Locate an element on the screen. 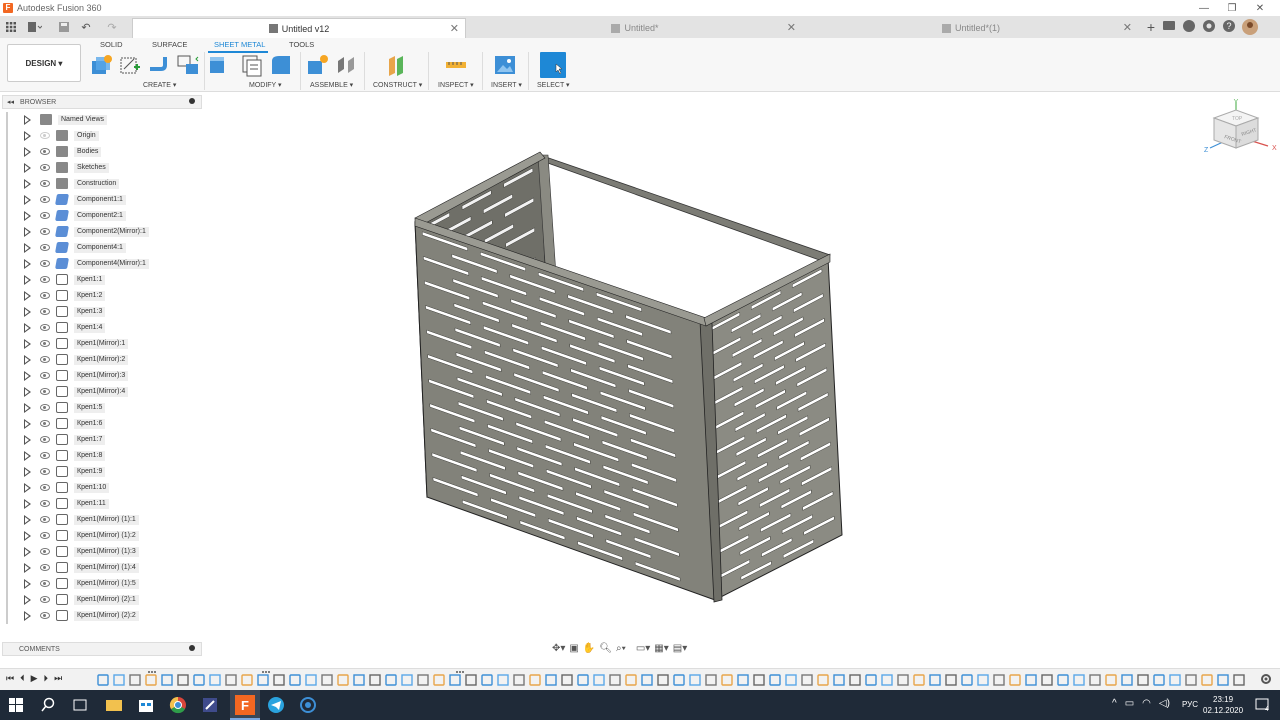  group-construct: CONSTRUCT ▾ is located at coordinates (397, 85).